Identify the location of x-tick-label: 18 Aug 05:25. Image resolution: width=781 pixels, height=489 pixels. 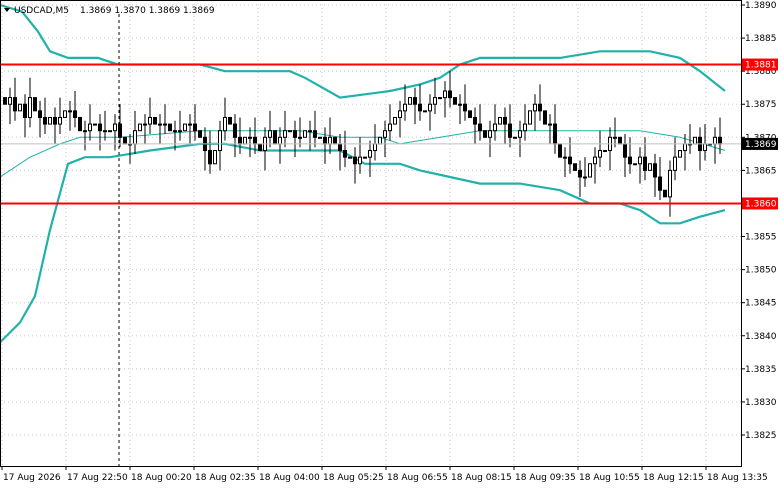
(353, 478).